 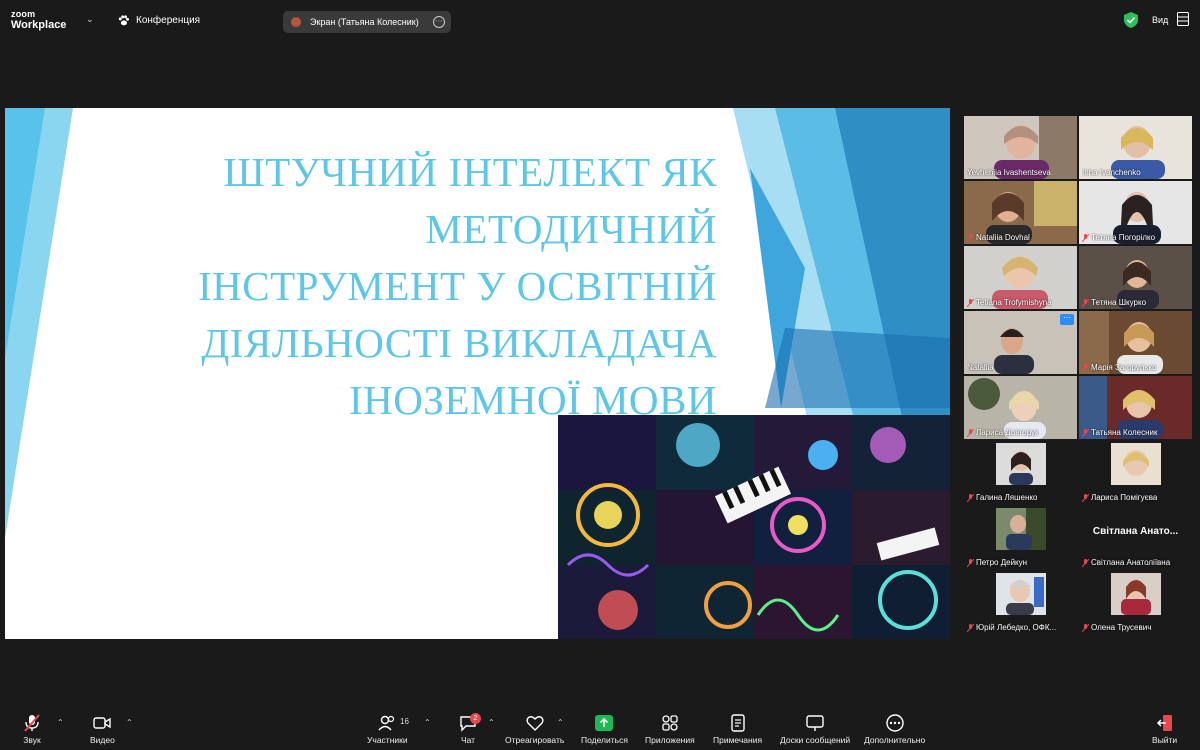 I want to click on leave-door-icon, so click(x=1164, y=723).